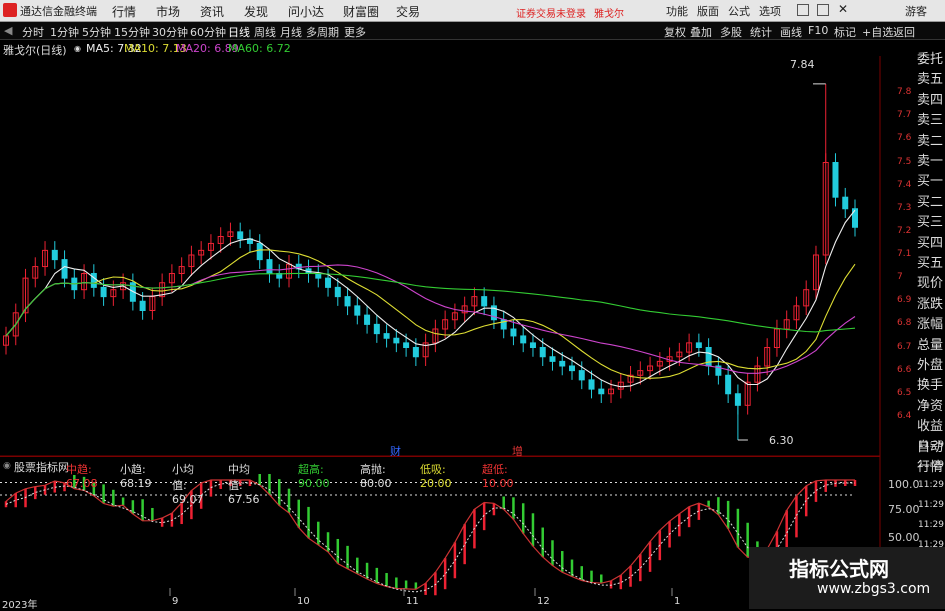 The width and height of the screenshot is (945, 611). Describe the element at coordinates (33, 32) in the screenshot. I see `tab-period-intraday: 分时` at that location.